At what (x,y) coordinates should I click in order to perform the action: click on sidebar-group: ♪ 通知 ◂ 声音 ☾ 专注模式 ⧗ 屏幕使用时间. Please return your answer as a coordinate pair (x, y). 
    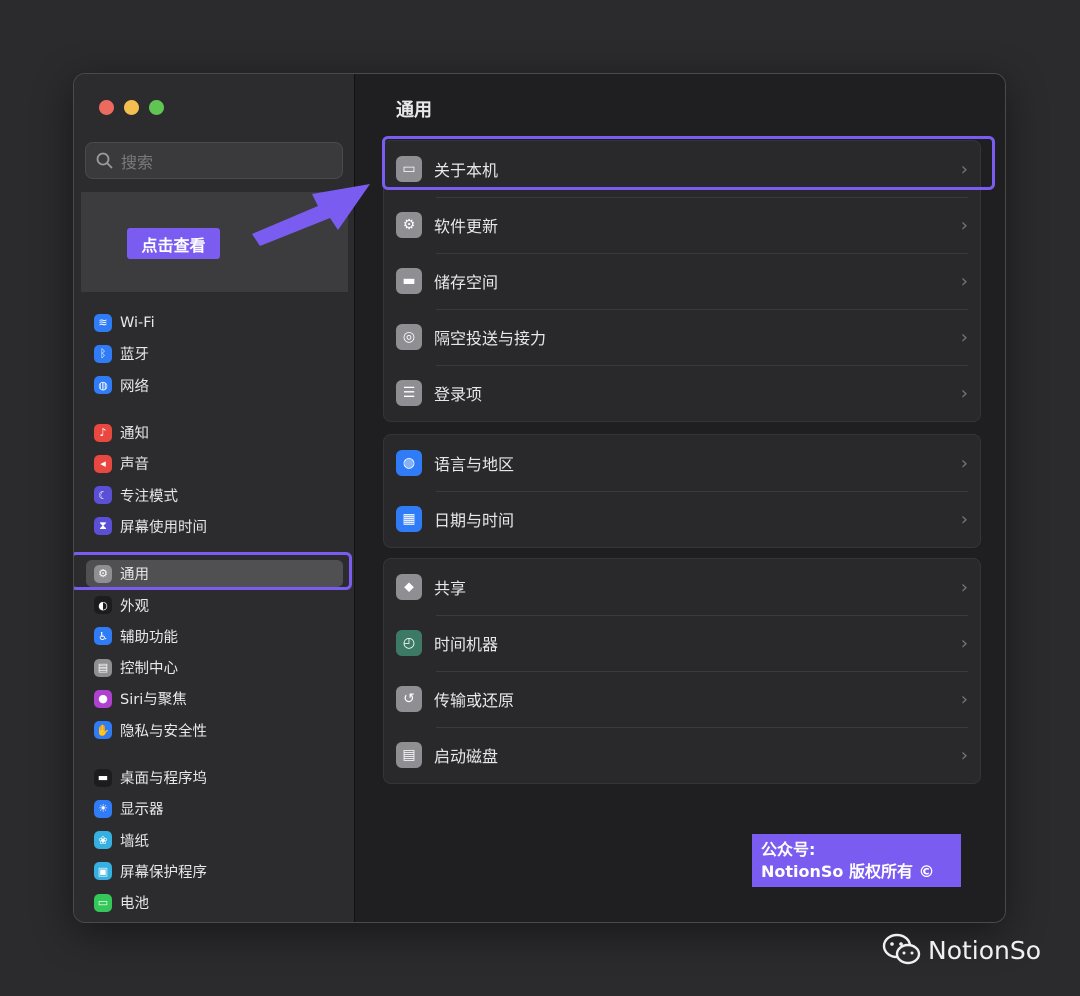
    Looking at the image, I should click on (214, 479).